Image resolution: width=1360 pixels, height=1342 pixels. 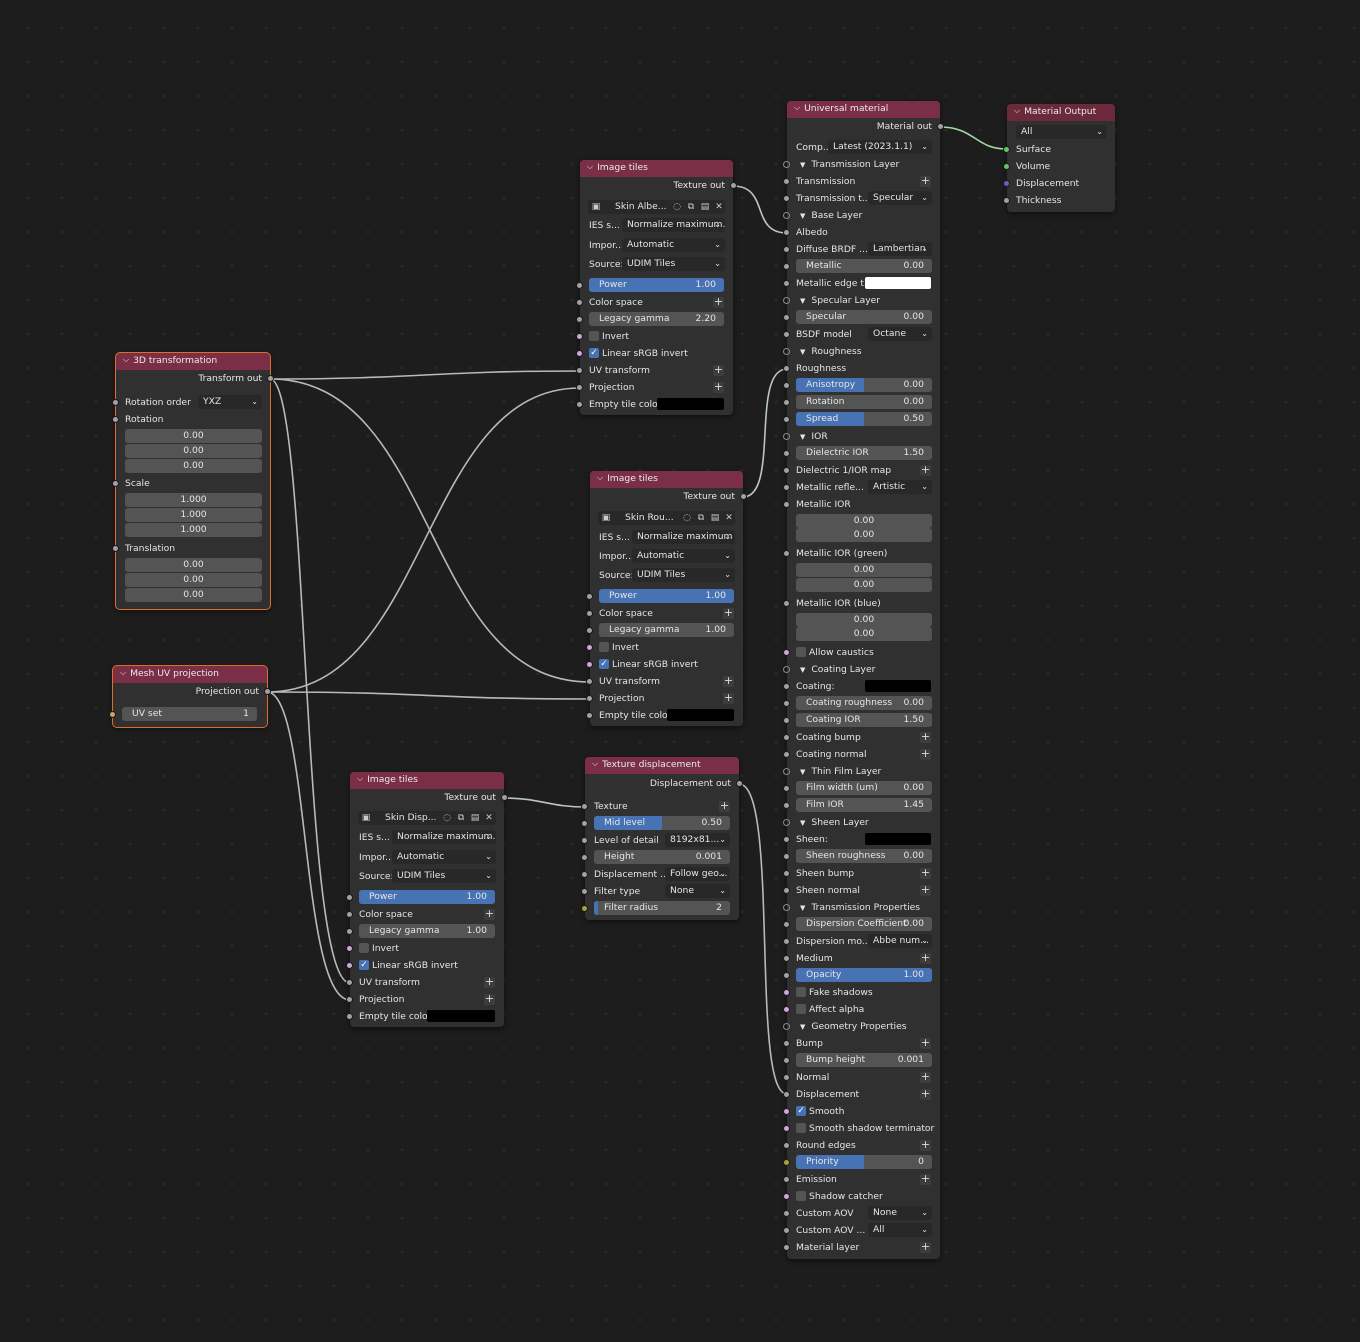 What do you see at coordinates (864, 620) in the screenshot?
I see `metallic-ior-blue-field-a: 0.00` at bounding box center [864, 620].